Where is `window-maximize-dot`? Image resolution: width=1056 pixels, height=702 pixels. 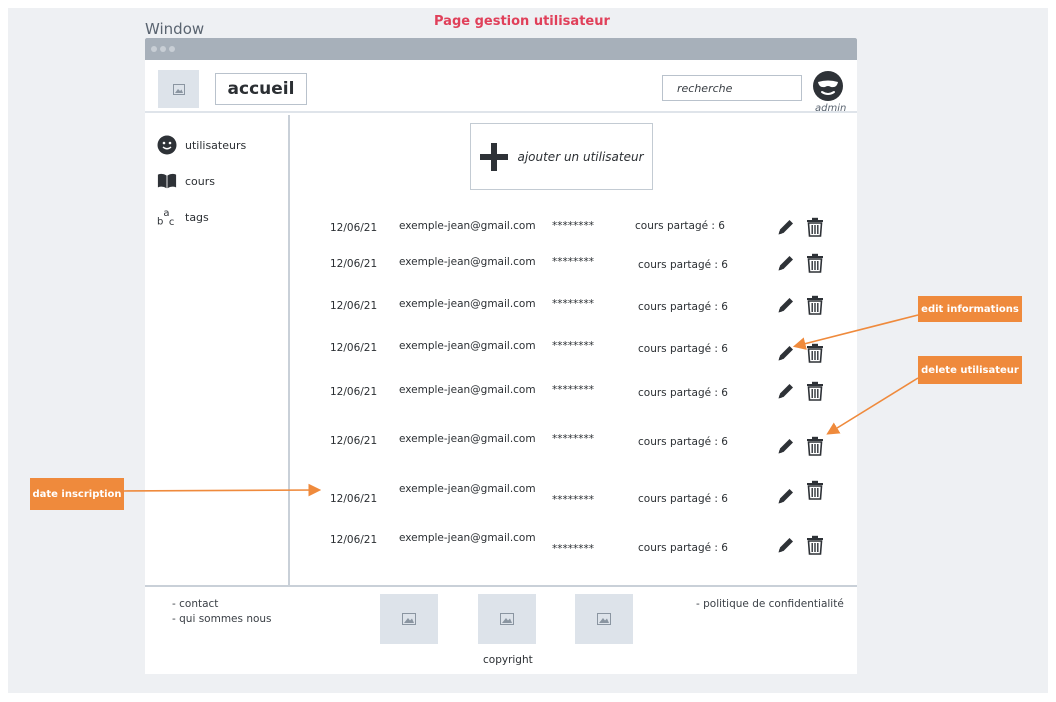 window-maximize-dot is located at coordinates (172, 49).